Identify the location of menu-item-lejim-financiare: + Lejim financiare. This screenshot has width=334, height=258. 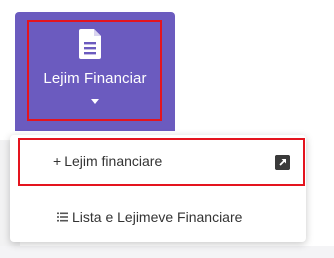
(158, 161).